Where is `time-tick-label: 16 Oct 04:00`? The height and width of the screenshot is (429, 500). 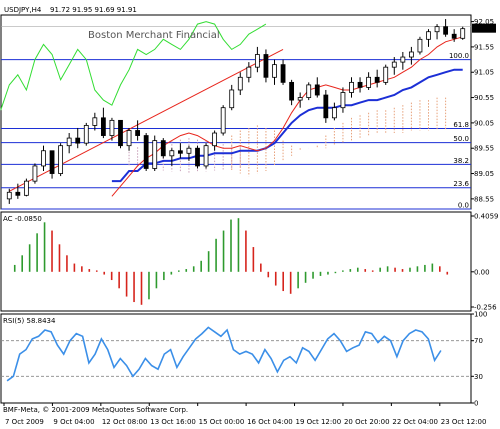 time-tick-label: 16 Oct 04:00 is located at coordinates (270, 422).